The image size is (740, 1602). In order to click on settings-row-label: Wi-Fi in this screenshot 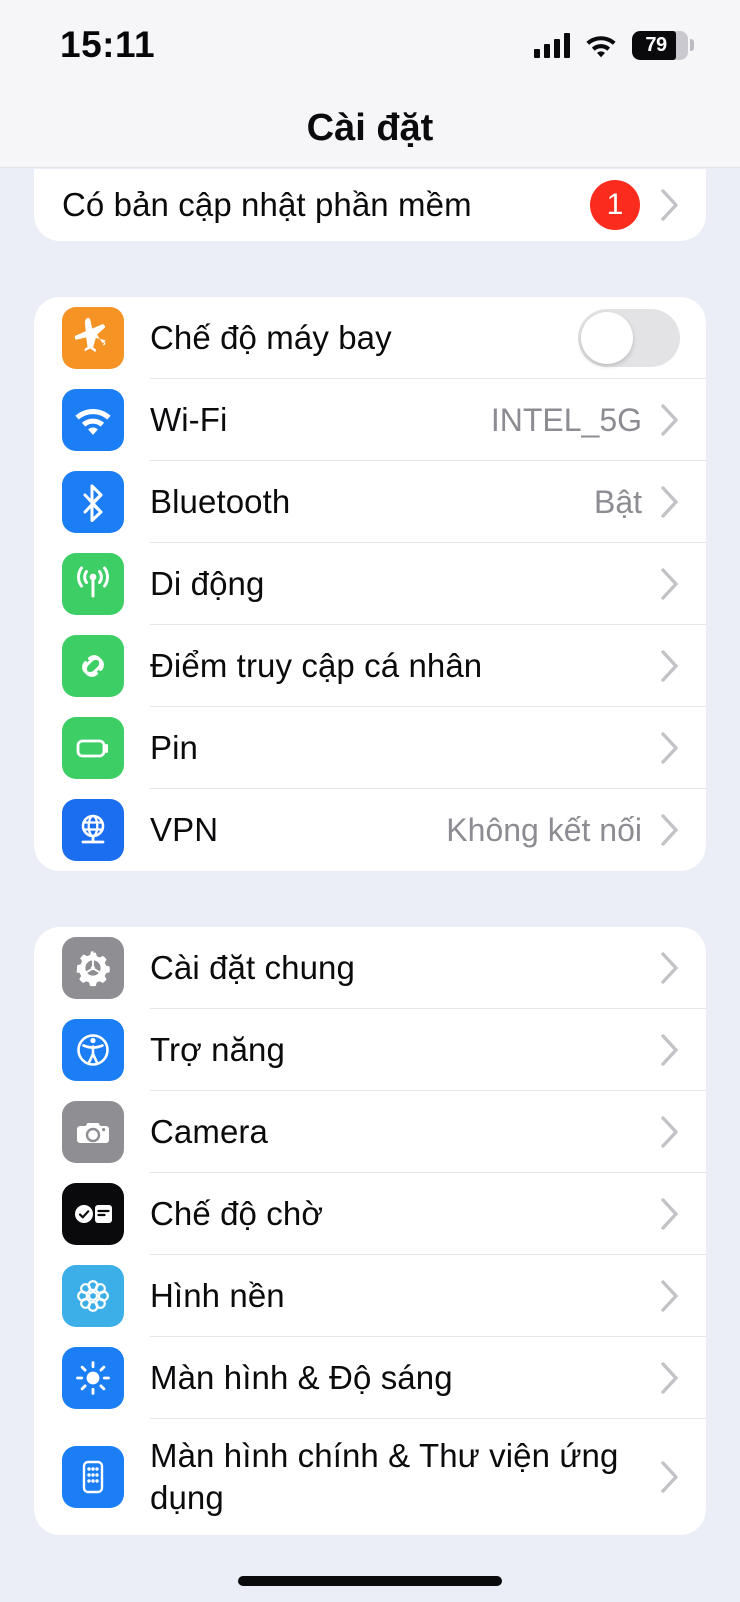, I will do `click(189, 419)`.